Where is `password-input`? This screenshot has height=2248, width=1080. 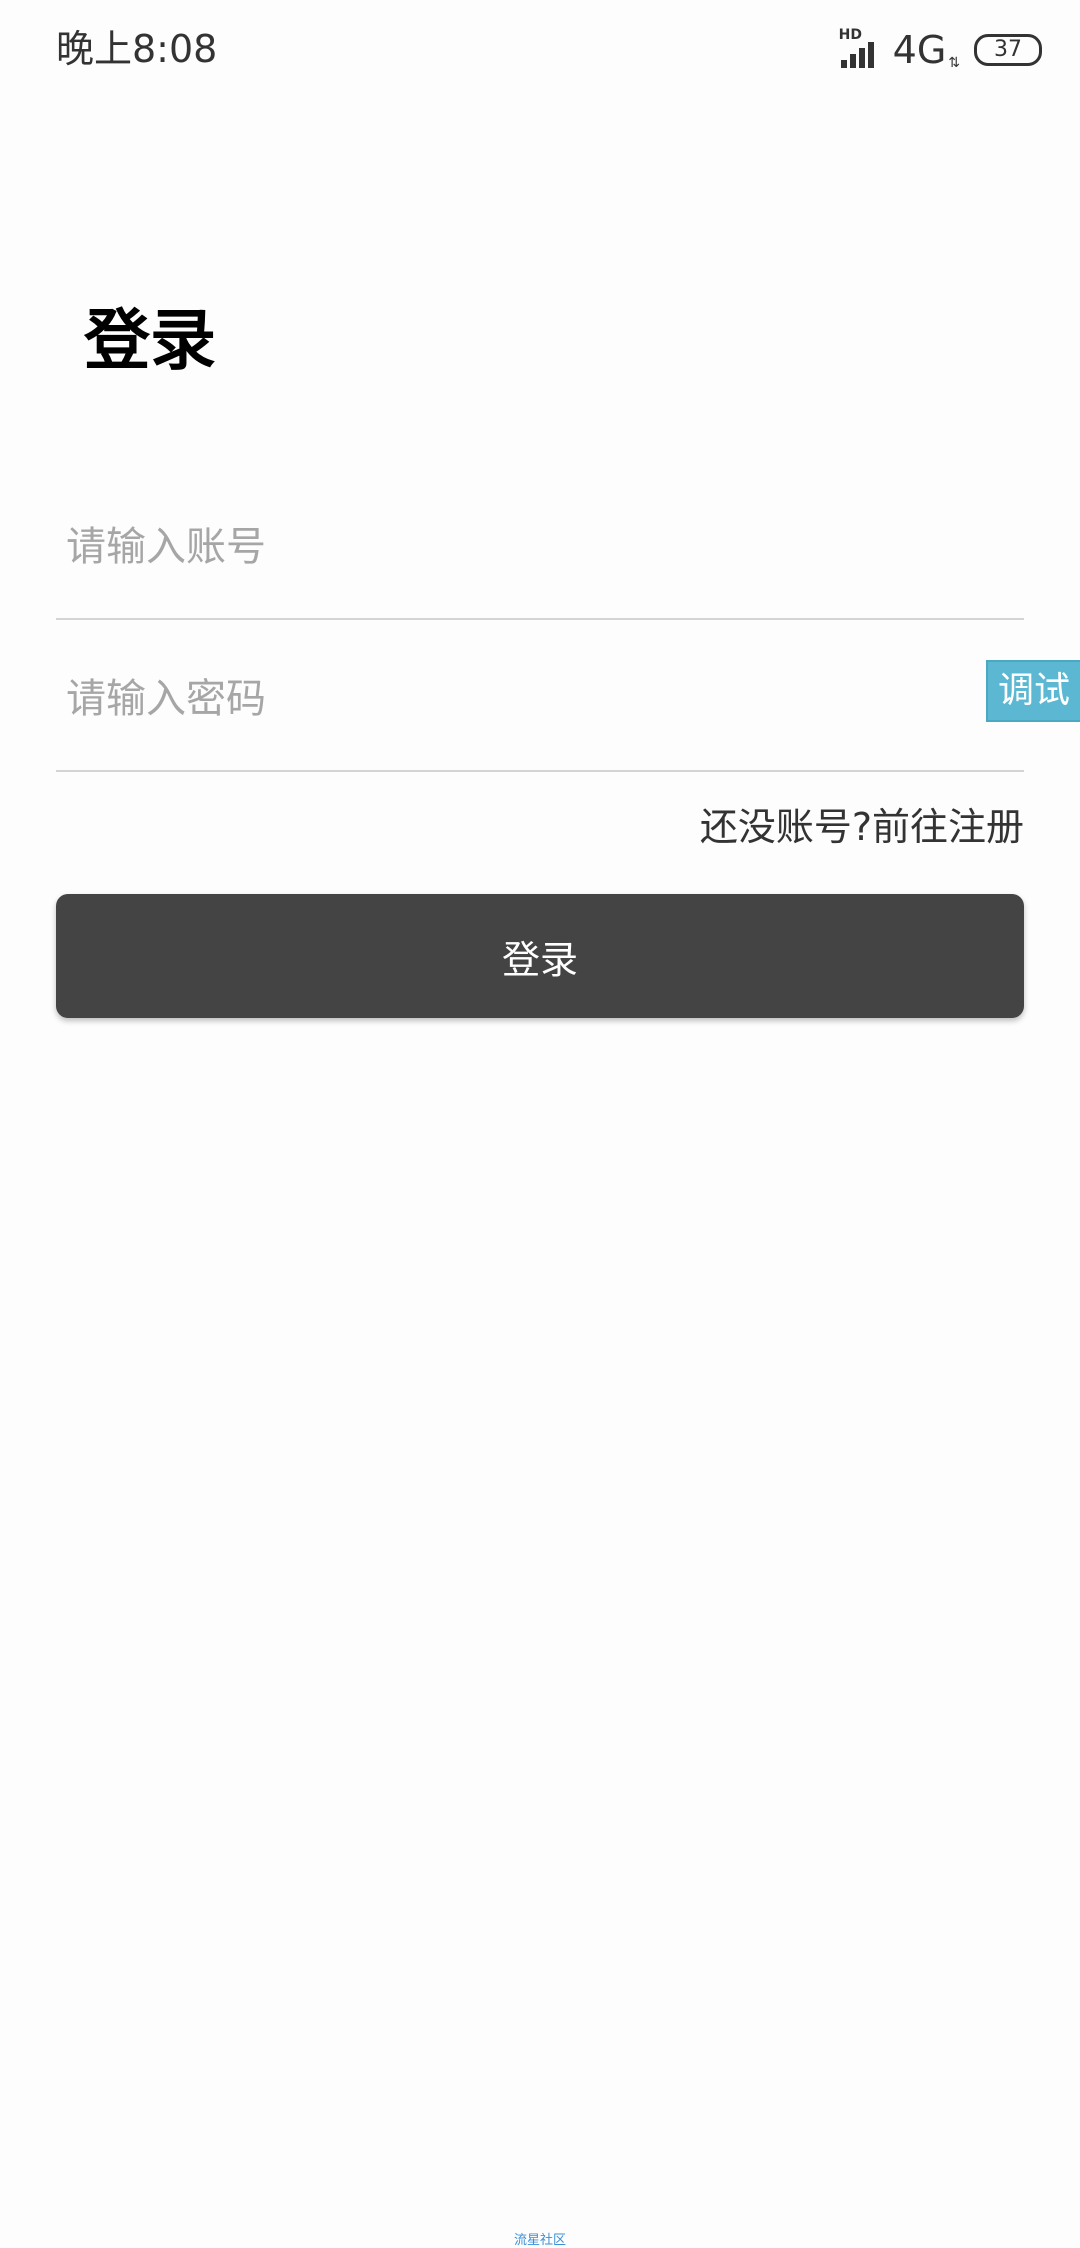 password-input is located at coordinates (516, 699).